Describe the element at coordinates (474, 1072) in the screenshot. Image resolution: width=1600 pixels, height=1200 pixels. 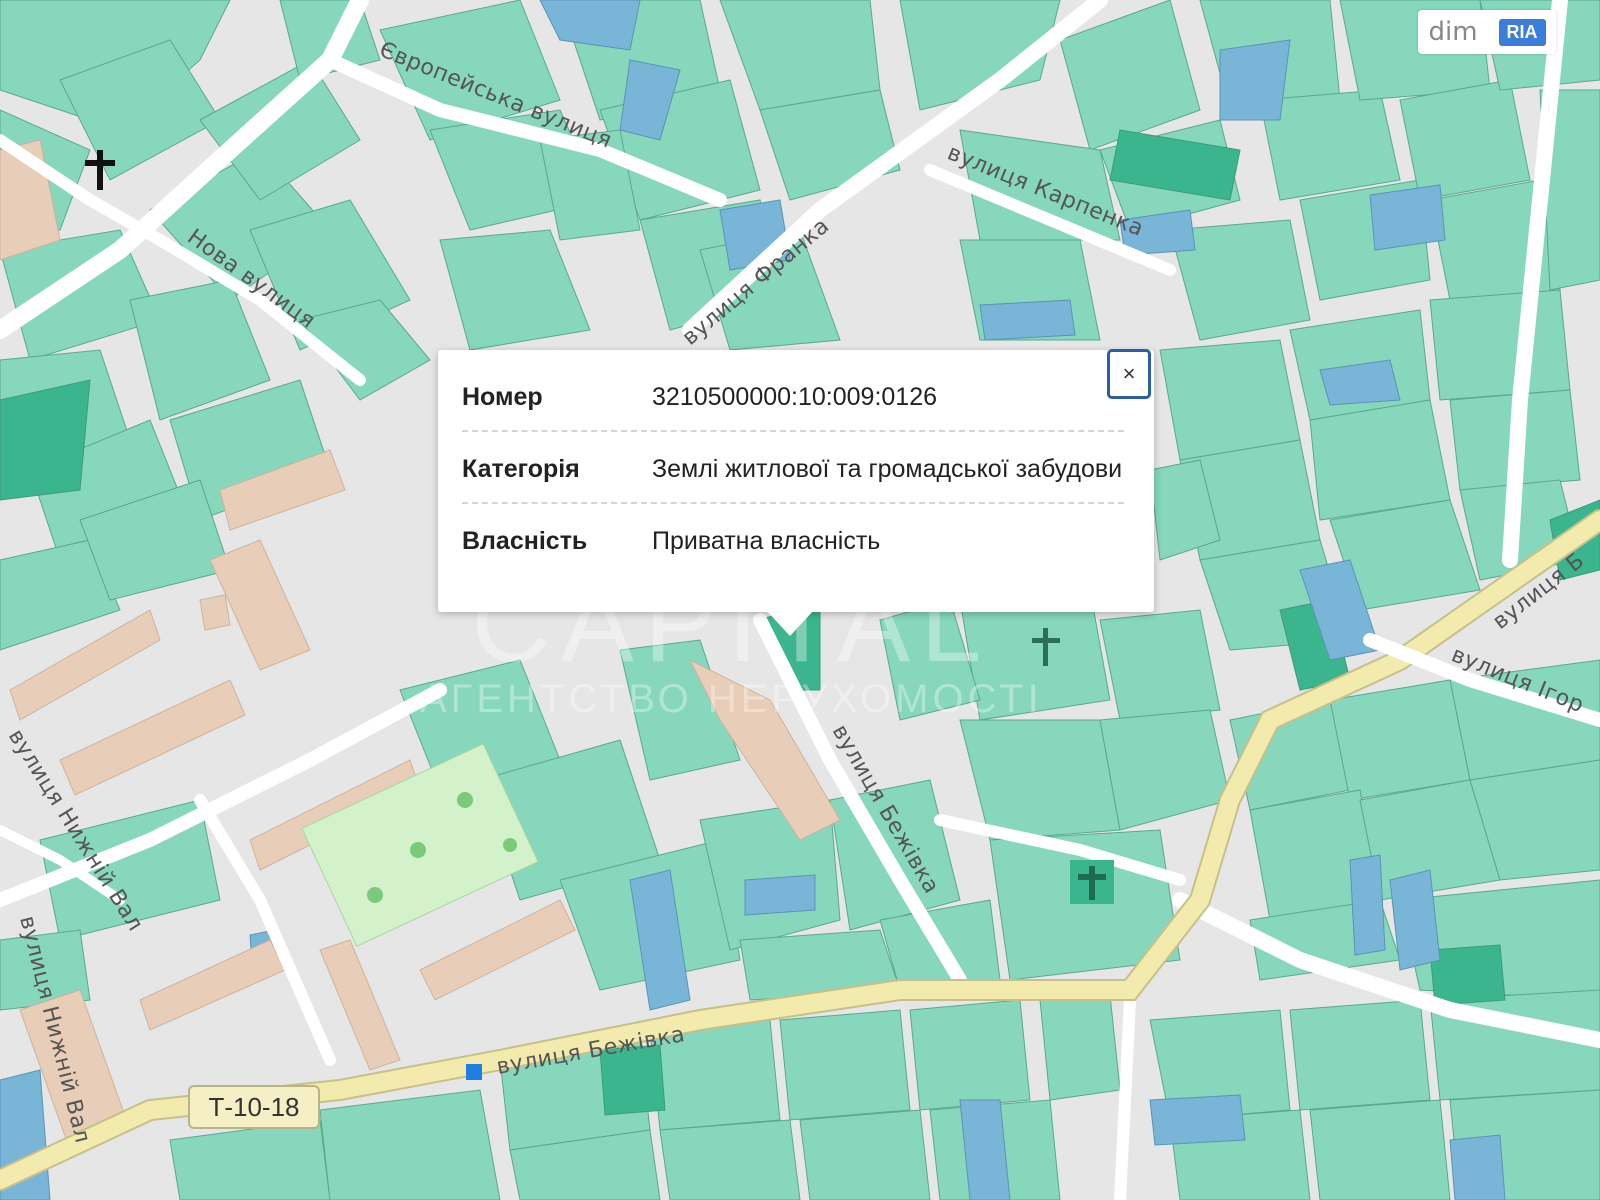
I see `bus-stop-icon` at that location.